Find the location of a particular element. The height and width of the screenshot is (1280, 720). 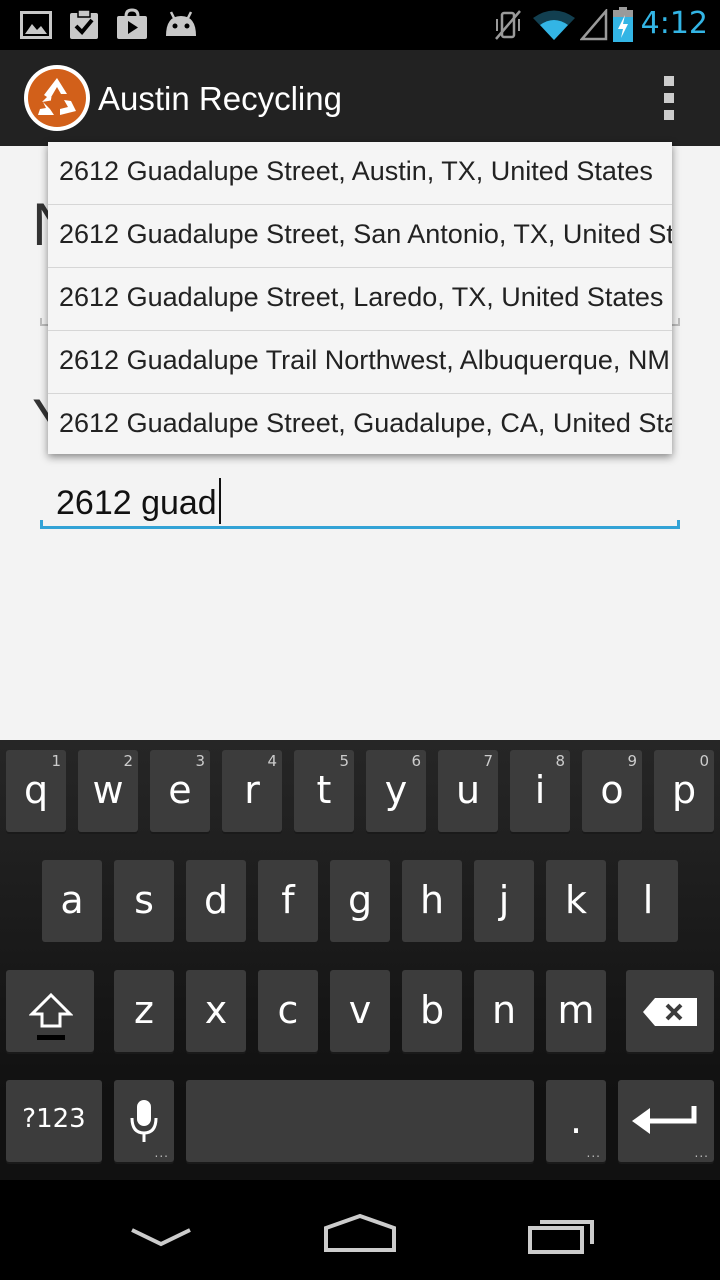

vibrate-off-icon is located at coordinates (508, 25).